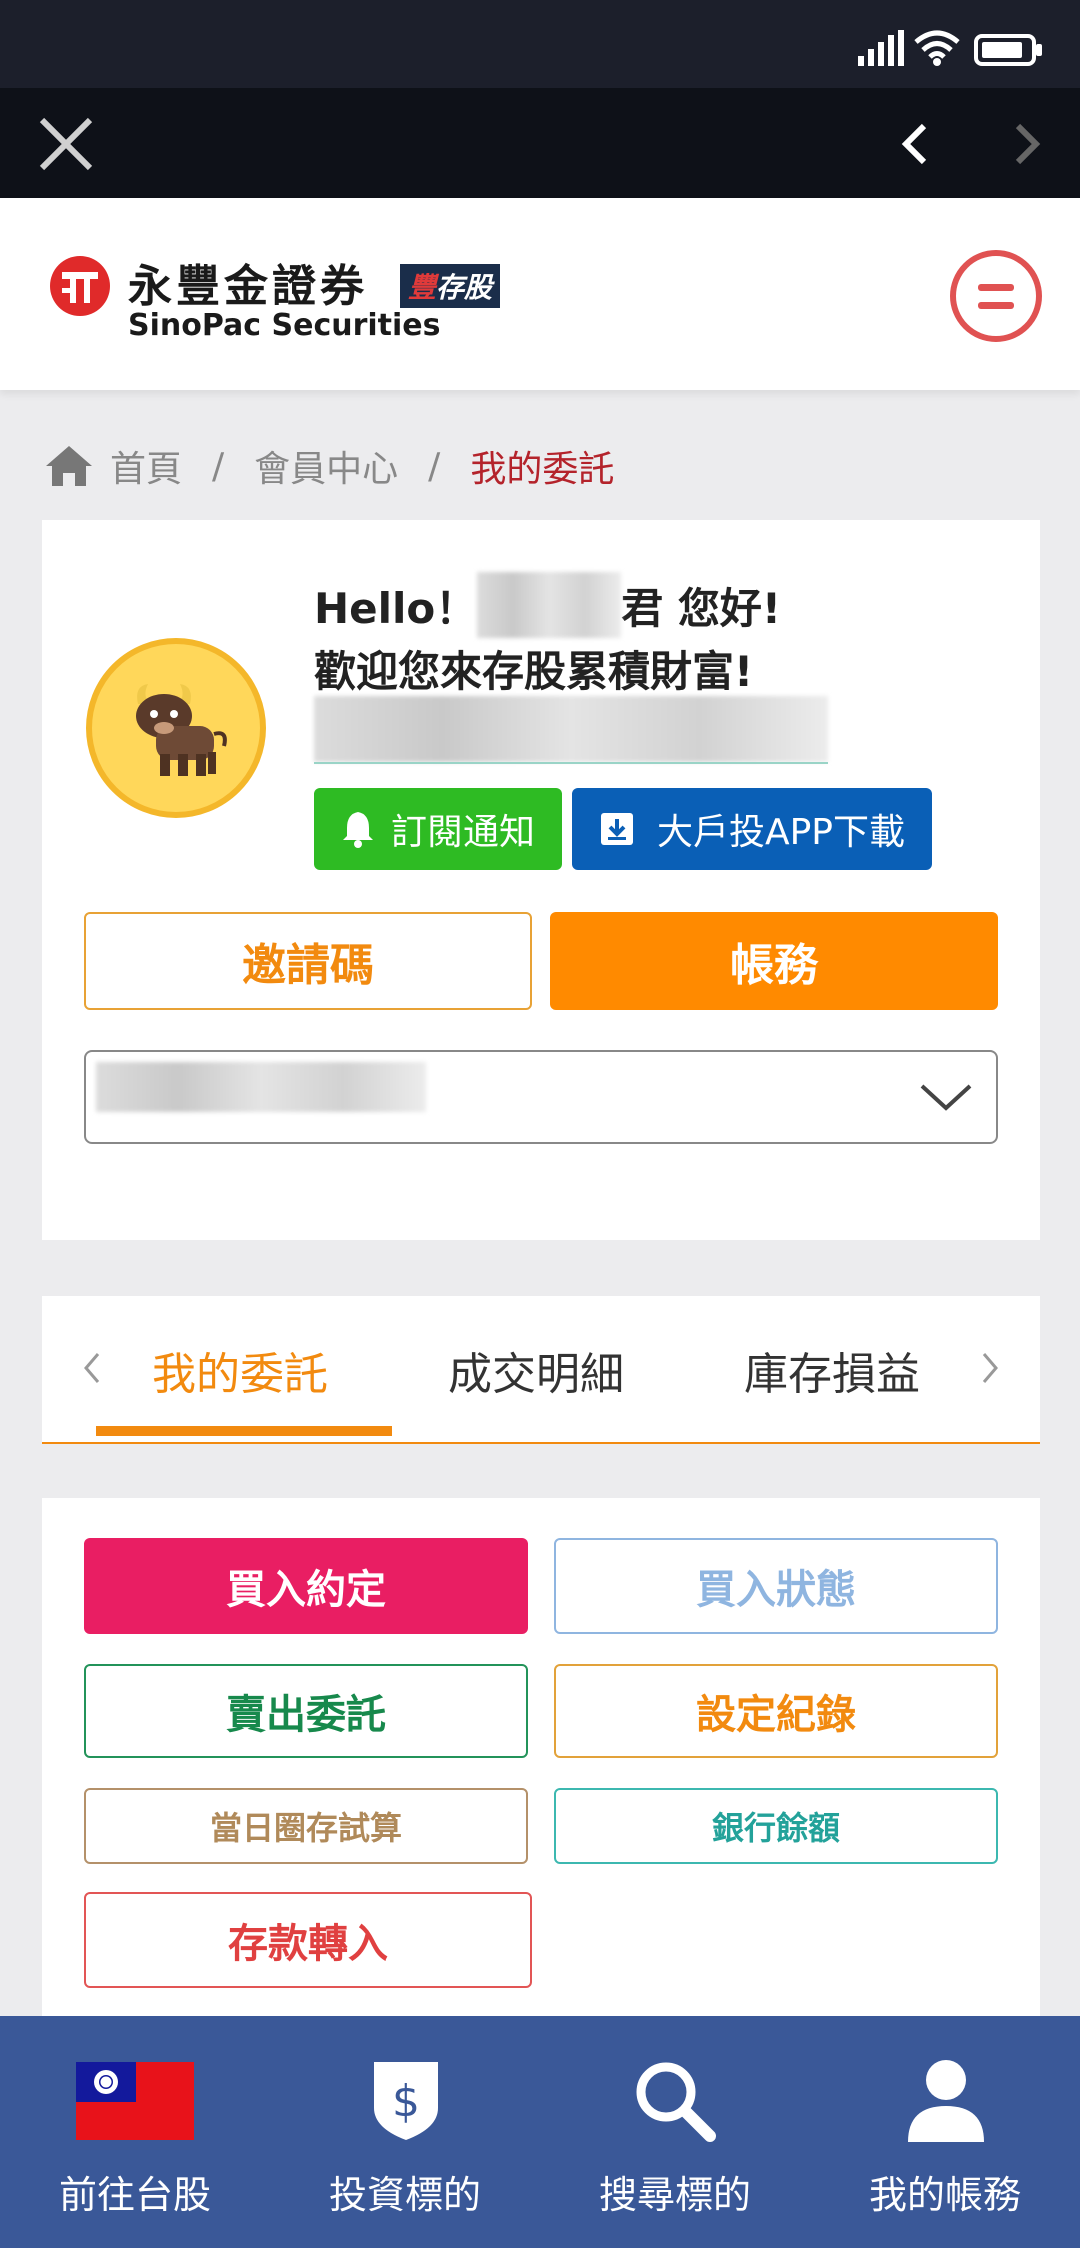  I want to click on subscribe-label: 訂閱通知, so click(462, 832).